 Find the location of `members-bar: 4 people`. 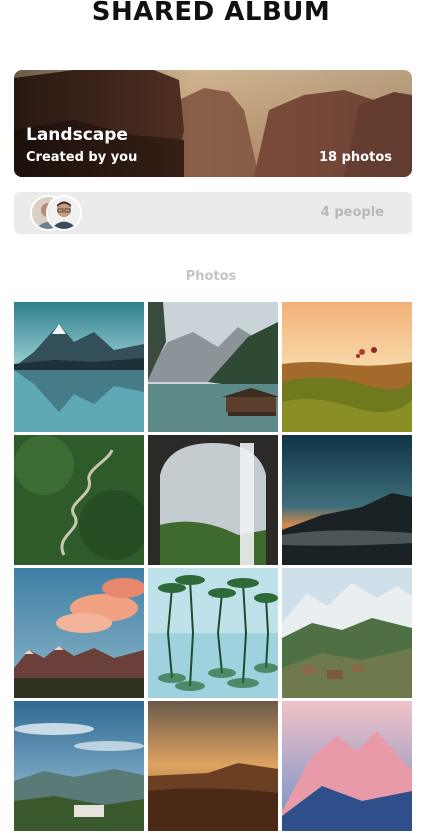

members-bar: 4 people is located at coordinates (213, 213).